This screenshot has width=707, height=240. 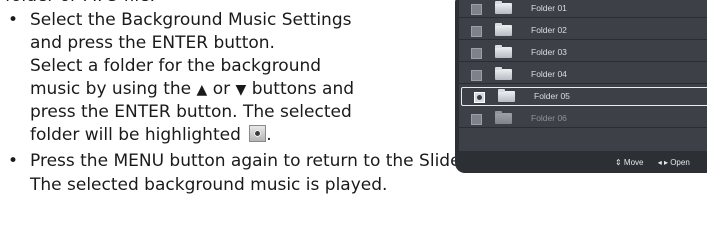 I want to click on down-arrow-icon: ▼, so click(x=241, y=90).